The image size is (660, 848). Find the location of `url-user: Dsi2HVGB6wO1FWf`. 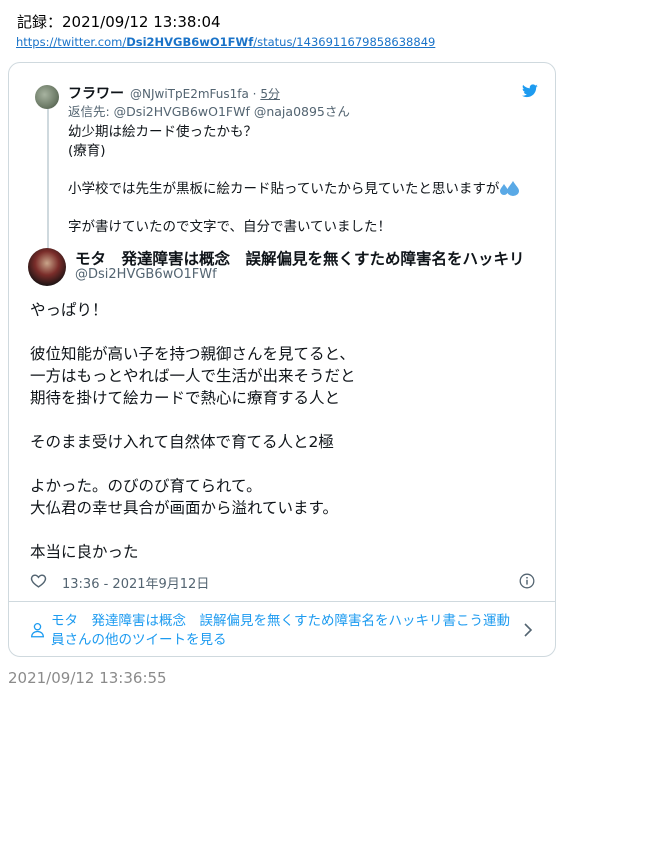

url-user: Dsi2HVGB6wO1FWf is located at coordinates (190, 42).